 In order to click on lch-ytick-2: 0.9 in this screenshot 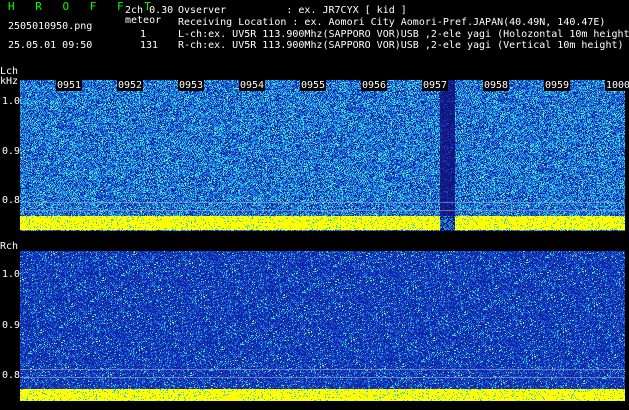, I will do `click(11, 151)`.